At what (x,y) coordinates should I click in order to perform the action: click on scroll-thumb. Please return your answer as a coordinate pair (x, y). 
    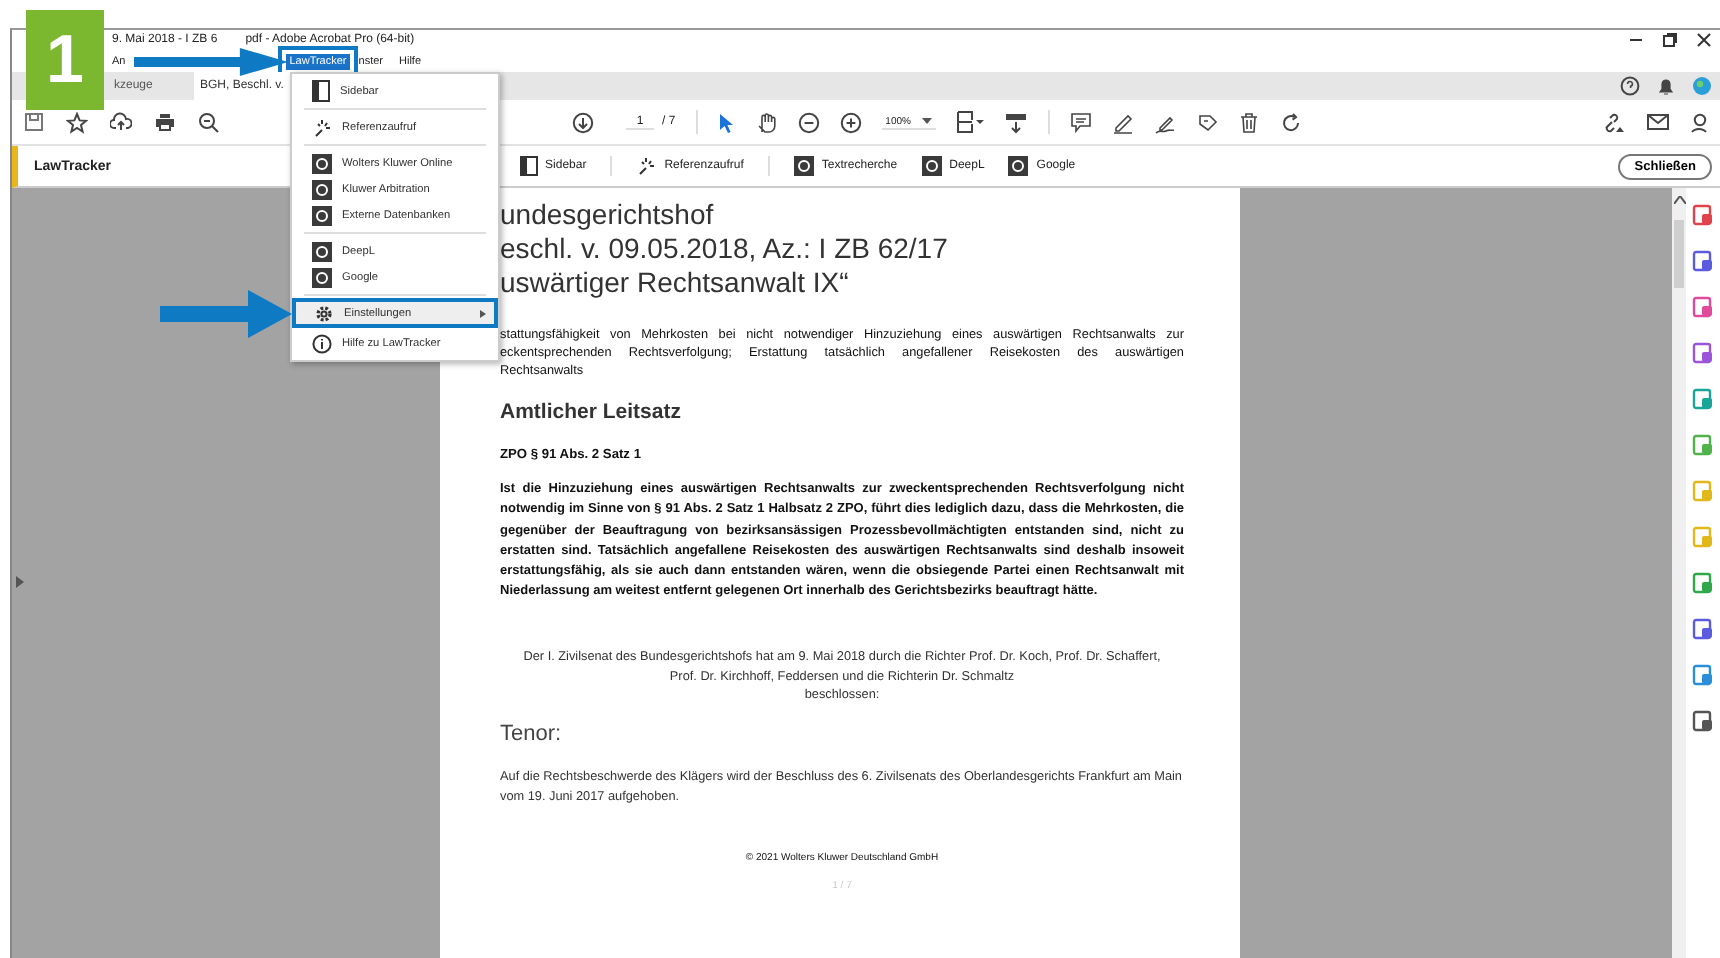
    Looking at the image, I should click on (1679, 254).